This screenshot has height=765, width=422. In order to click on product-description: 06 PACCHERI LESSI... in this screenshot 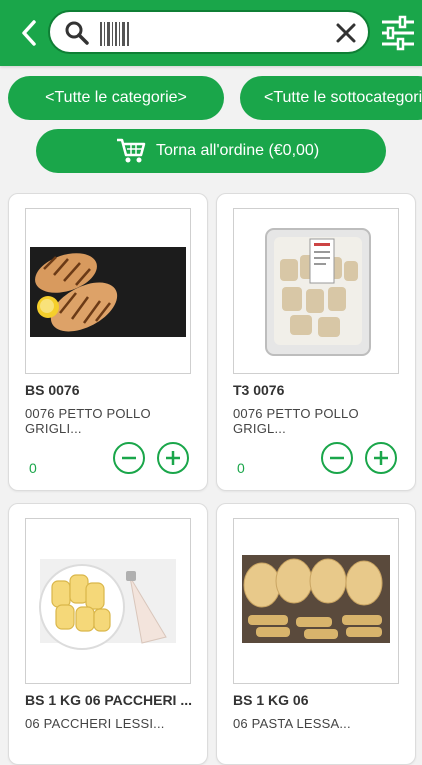, I will do `click(95, 723)`.